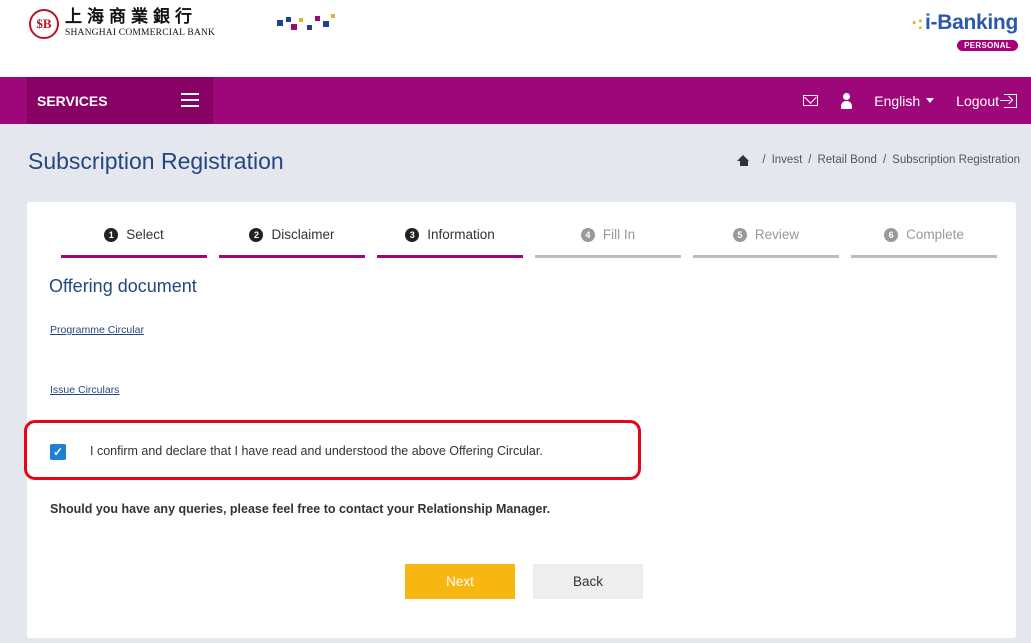 This screenshot has width=1031, height=643. Describe the element at coordinates (619, 234) in the screenshot. I see `step-label: Fill In` at that location.